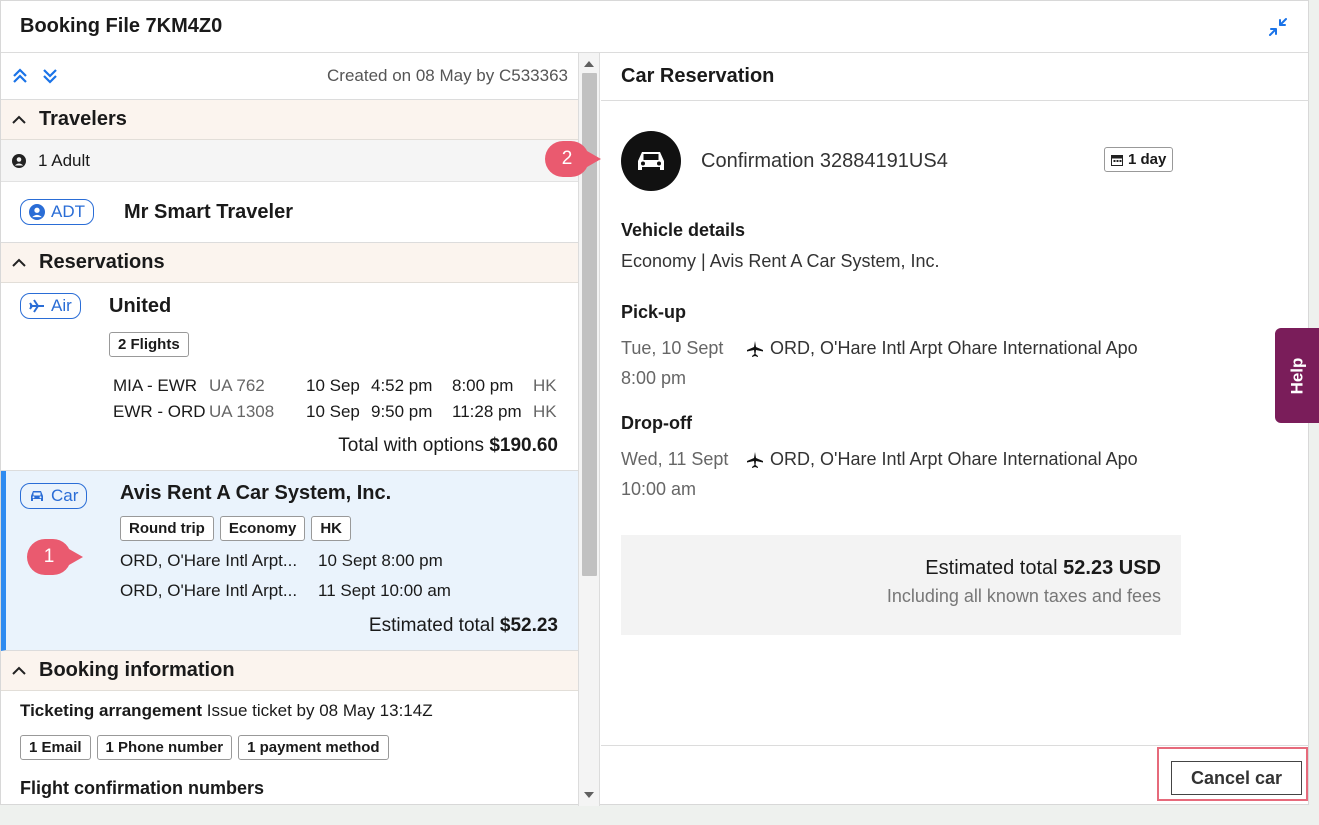 This screenshot has width=1319, height=825. Describe the element at coordinates (50, 76) in the screenshot. I see `collapse-all-icon` at that location.